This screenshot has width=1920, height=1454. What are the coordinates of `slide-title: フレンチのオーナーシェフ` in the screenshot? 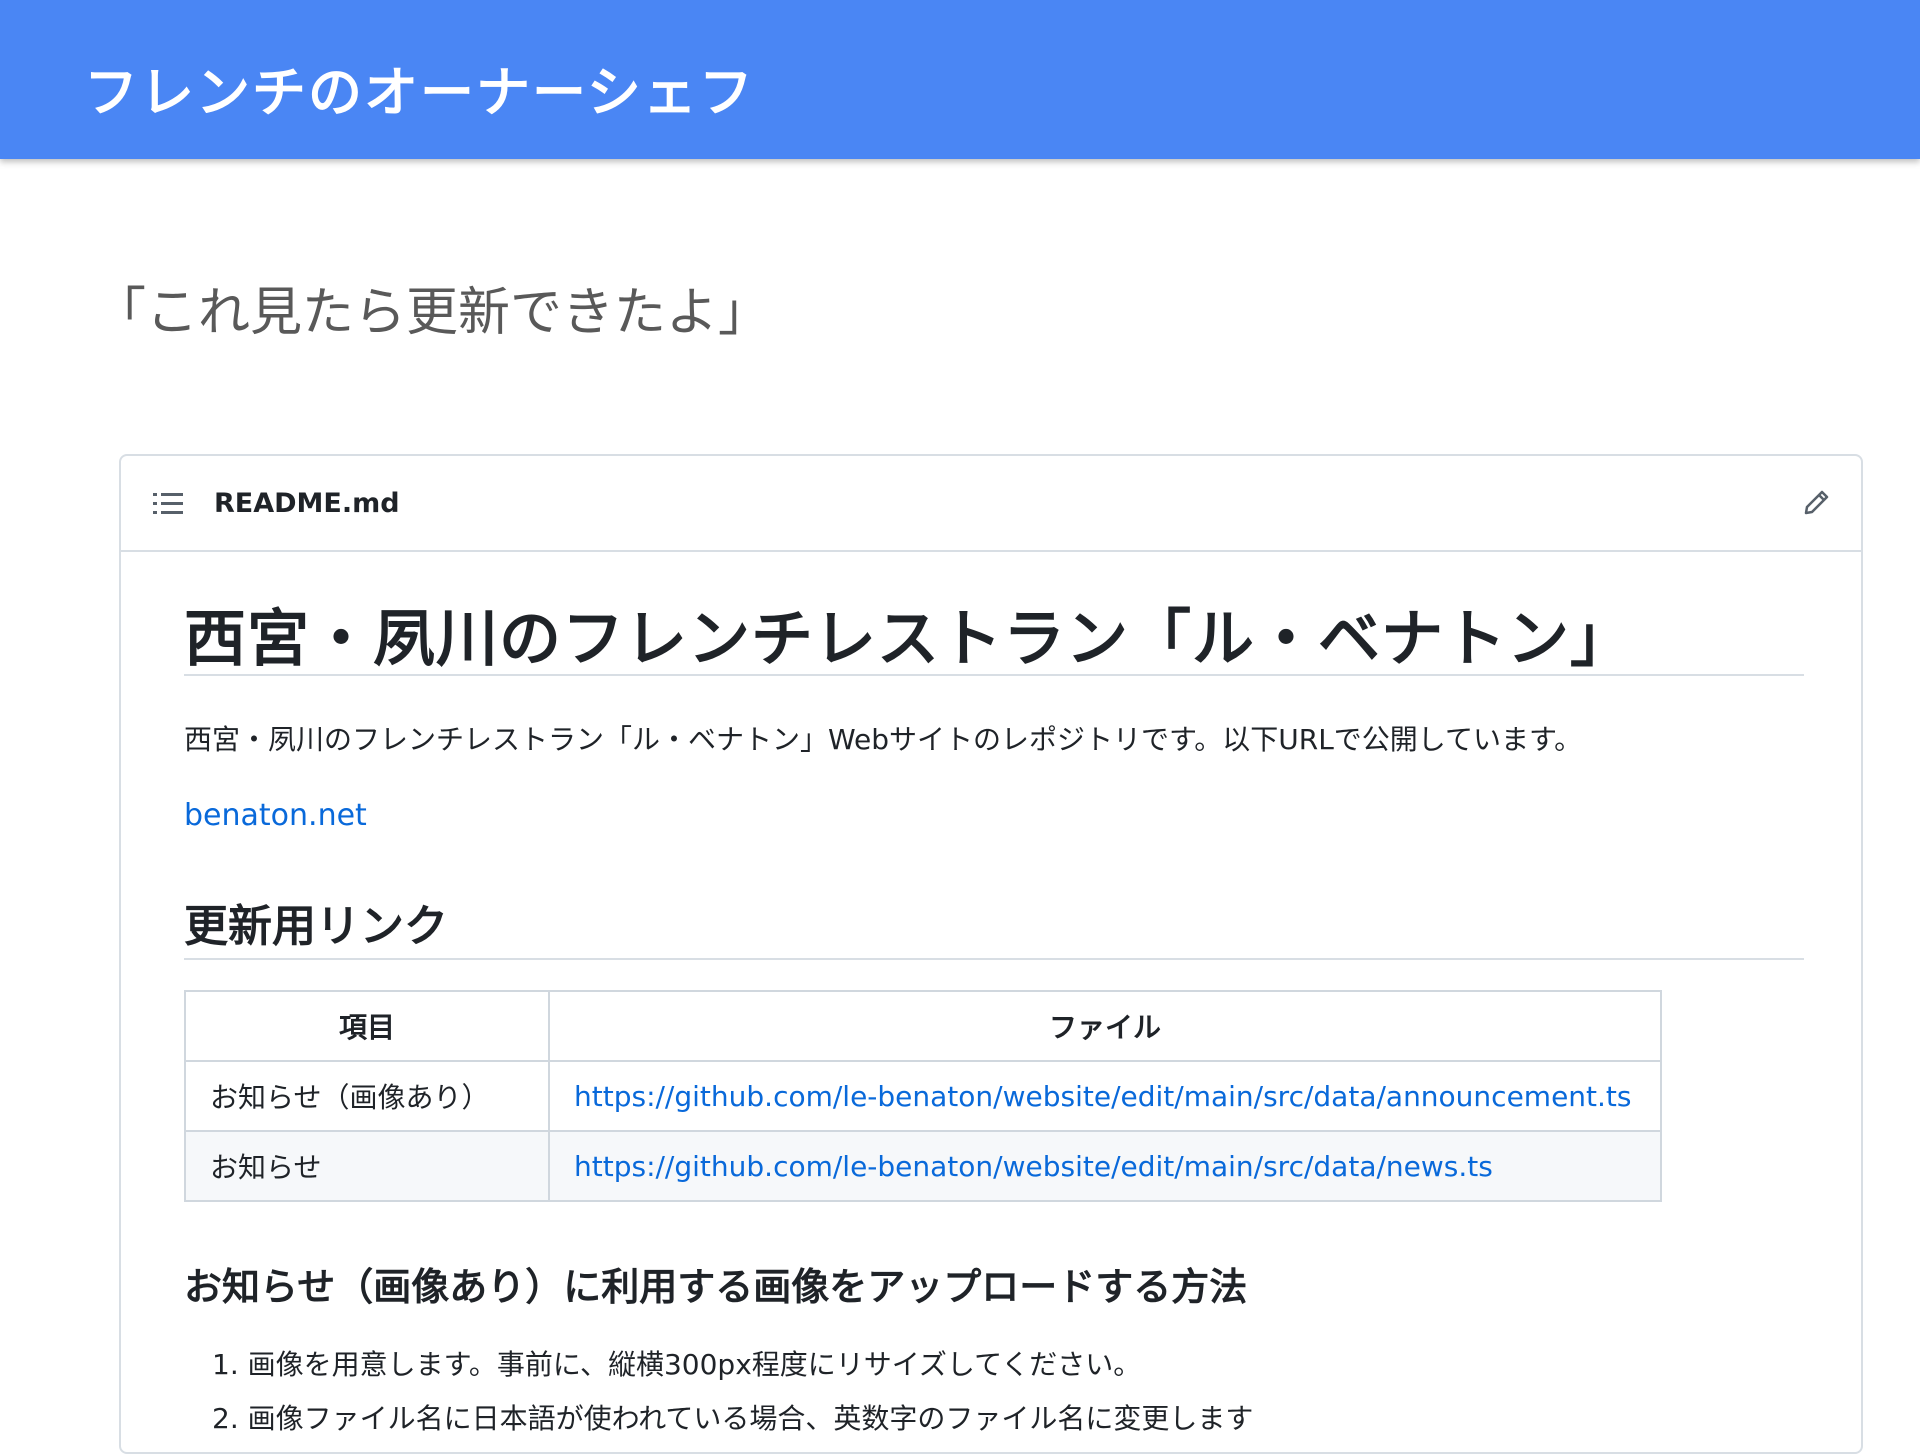 It's located at (419, 92).